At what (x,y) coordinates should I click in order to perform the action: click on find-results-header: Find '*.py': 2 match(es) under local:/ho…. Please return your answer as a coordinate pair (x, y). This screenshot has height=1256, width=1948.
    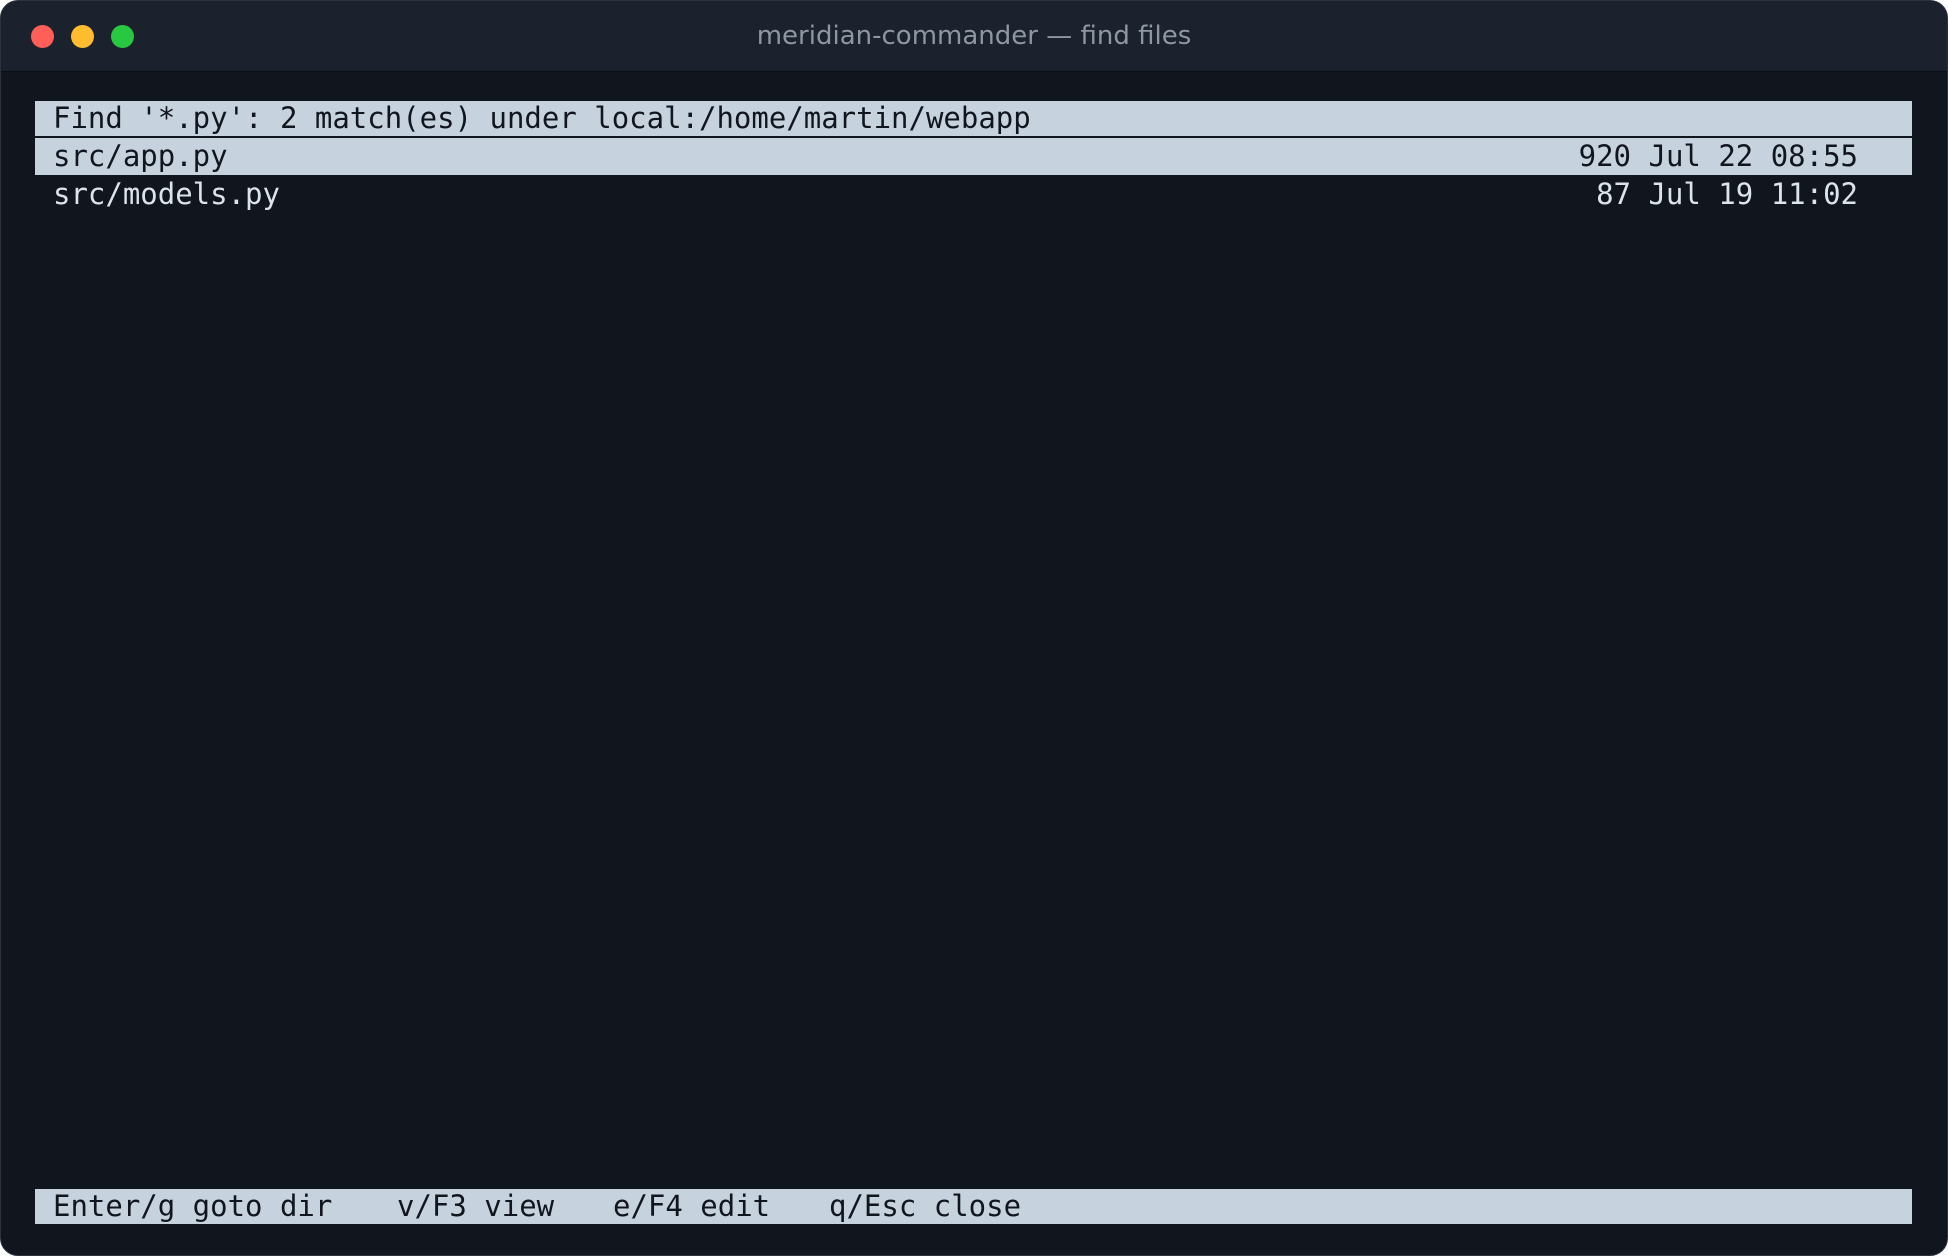
    Looking at the image, I should click on (973, 119).